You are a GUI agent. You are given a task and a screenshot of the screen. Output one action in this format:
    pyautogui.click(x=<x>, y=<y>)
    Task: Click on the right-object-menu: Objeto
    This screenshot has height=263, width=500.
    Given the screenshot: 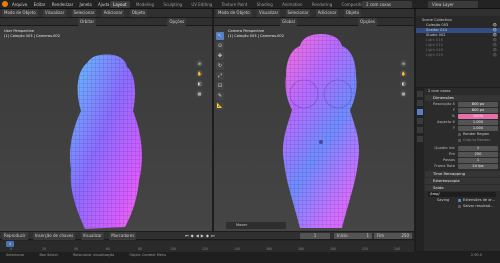 What is the action you would take?
    pyautogui.click(x=352, y=13)
    